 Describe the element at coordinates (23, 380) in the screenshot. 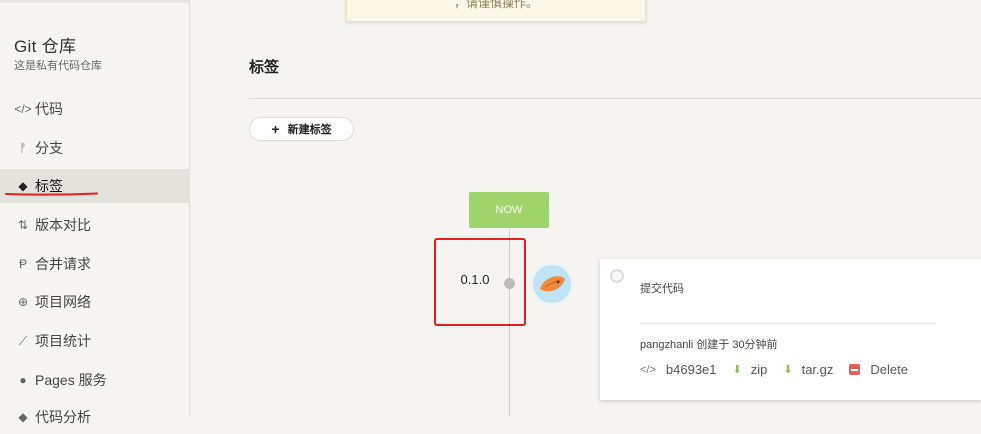

I see `pages-icon: ●` at that location.